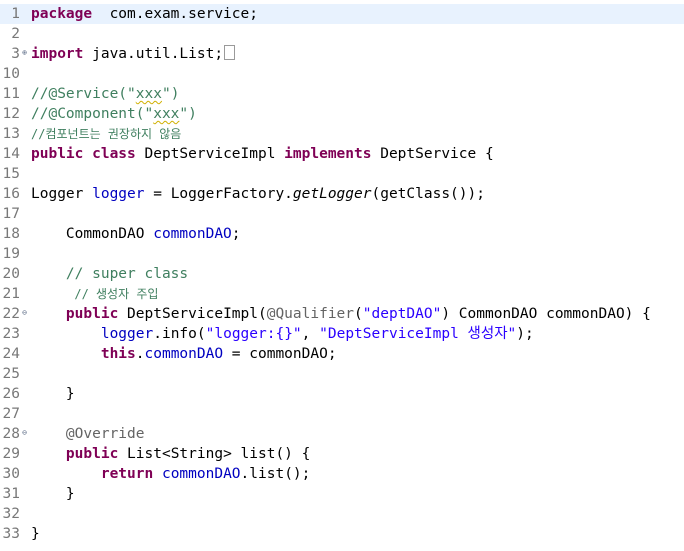 The height and width of the screenshot is (551, 684). I want to click on code-line: 25, so click(342, 374).